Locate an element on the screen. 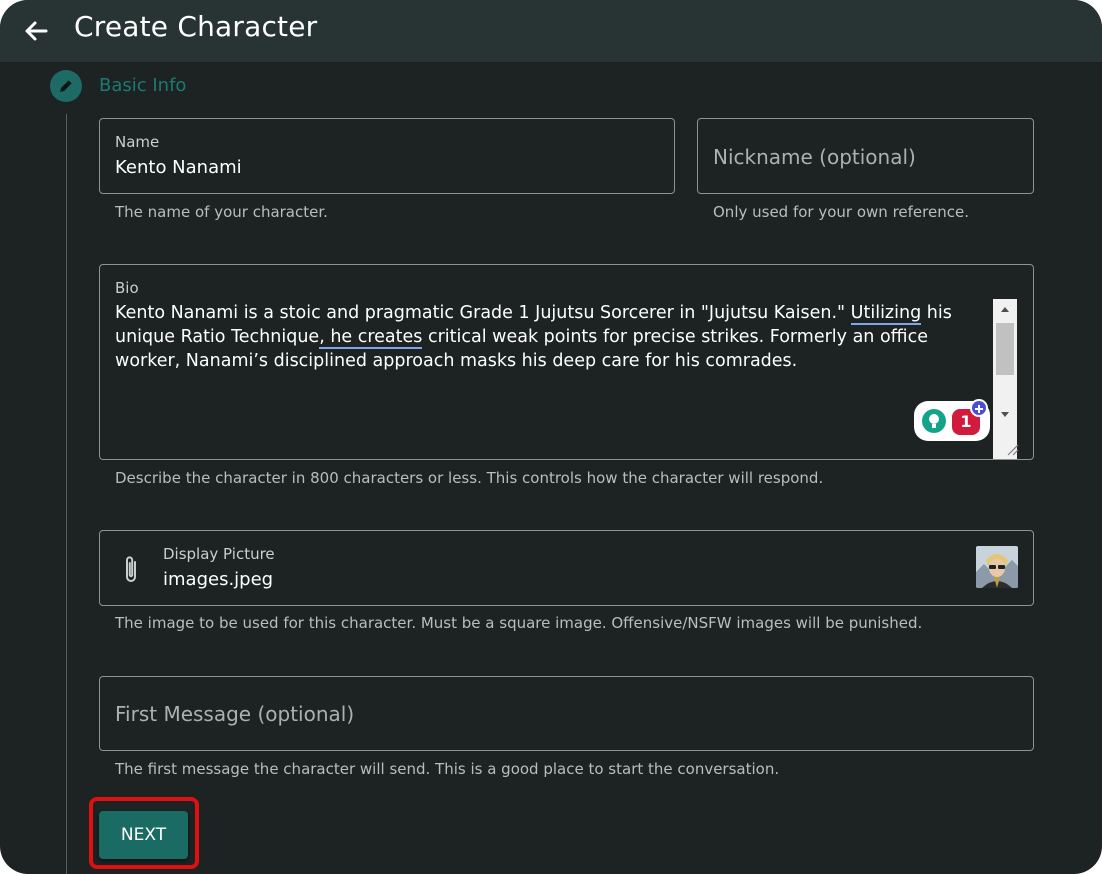 The width and height of the screenshot is (1102, 874). name-helper-text: The name of your character. is located at coordinates (221, 212).